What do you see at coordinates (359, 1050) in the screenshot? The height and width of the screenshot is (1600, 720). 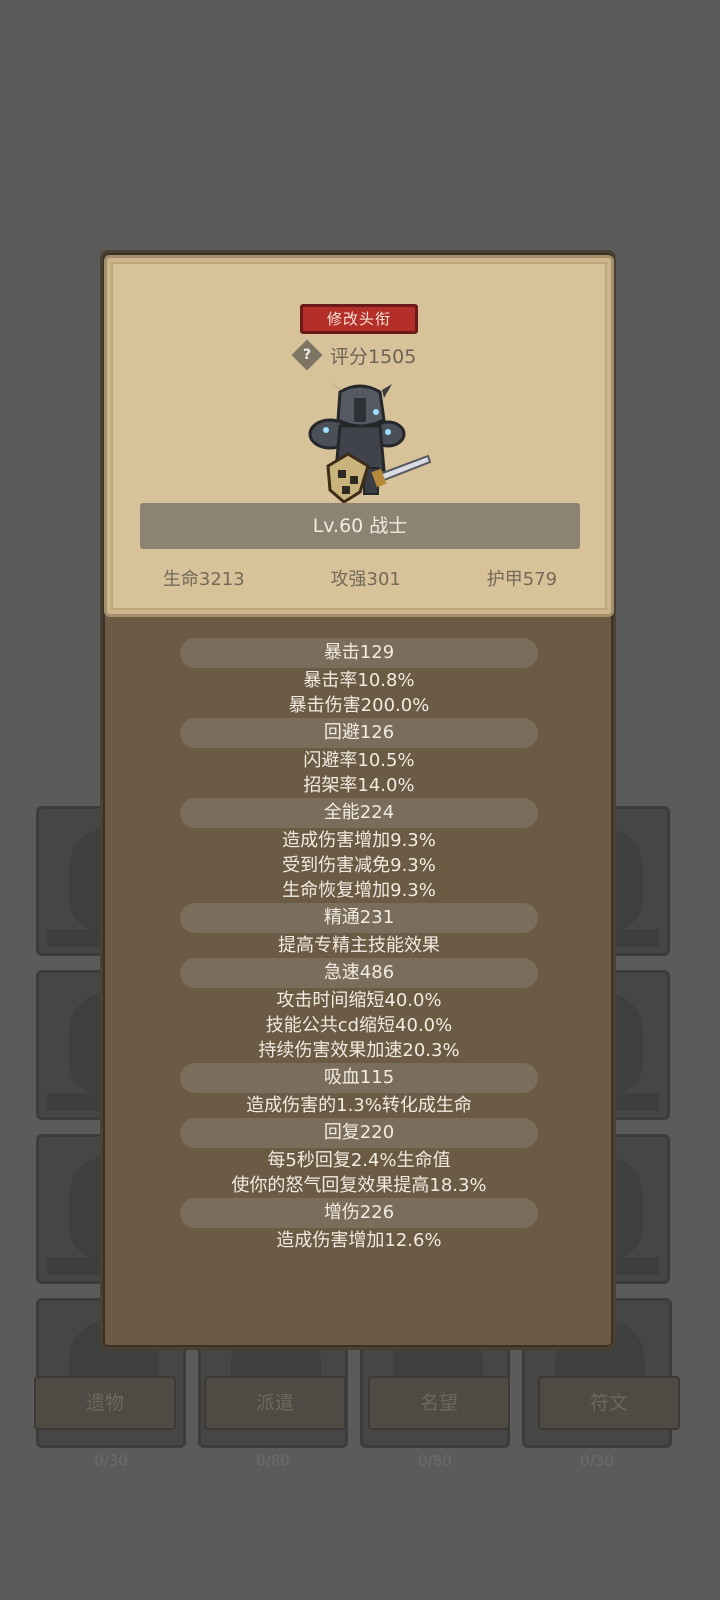 I see `attr-line: 持续伤害效果加速20.3%` at bounding box center [359, 1050].